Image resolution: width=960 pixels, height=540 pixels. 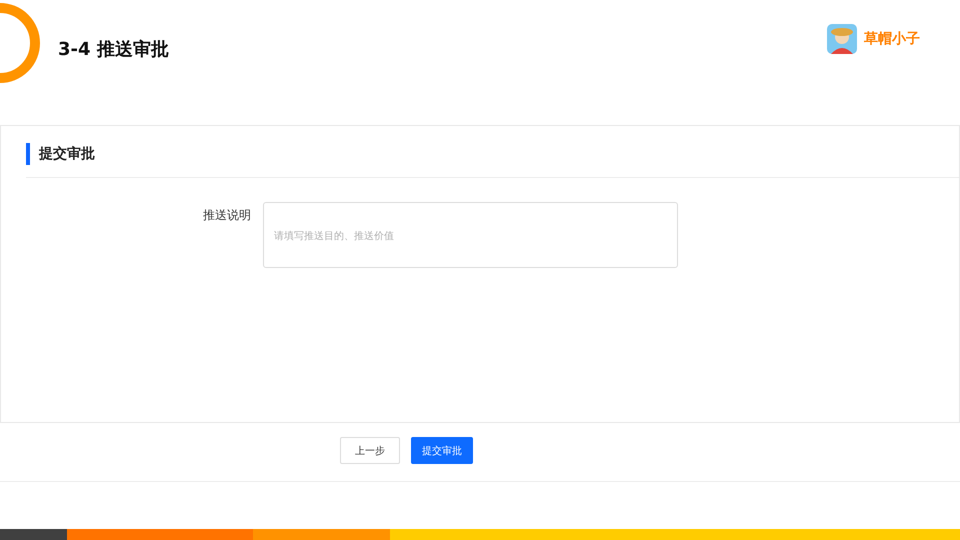 What do you see at coordinates (442, 450) in the screenshot?
I see `submit-button: 提交审批` at bounding box center [442, 450].